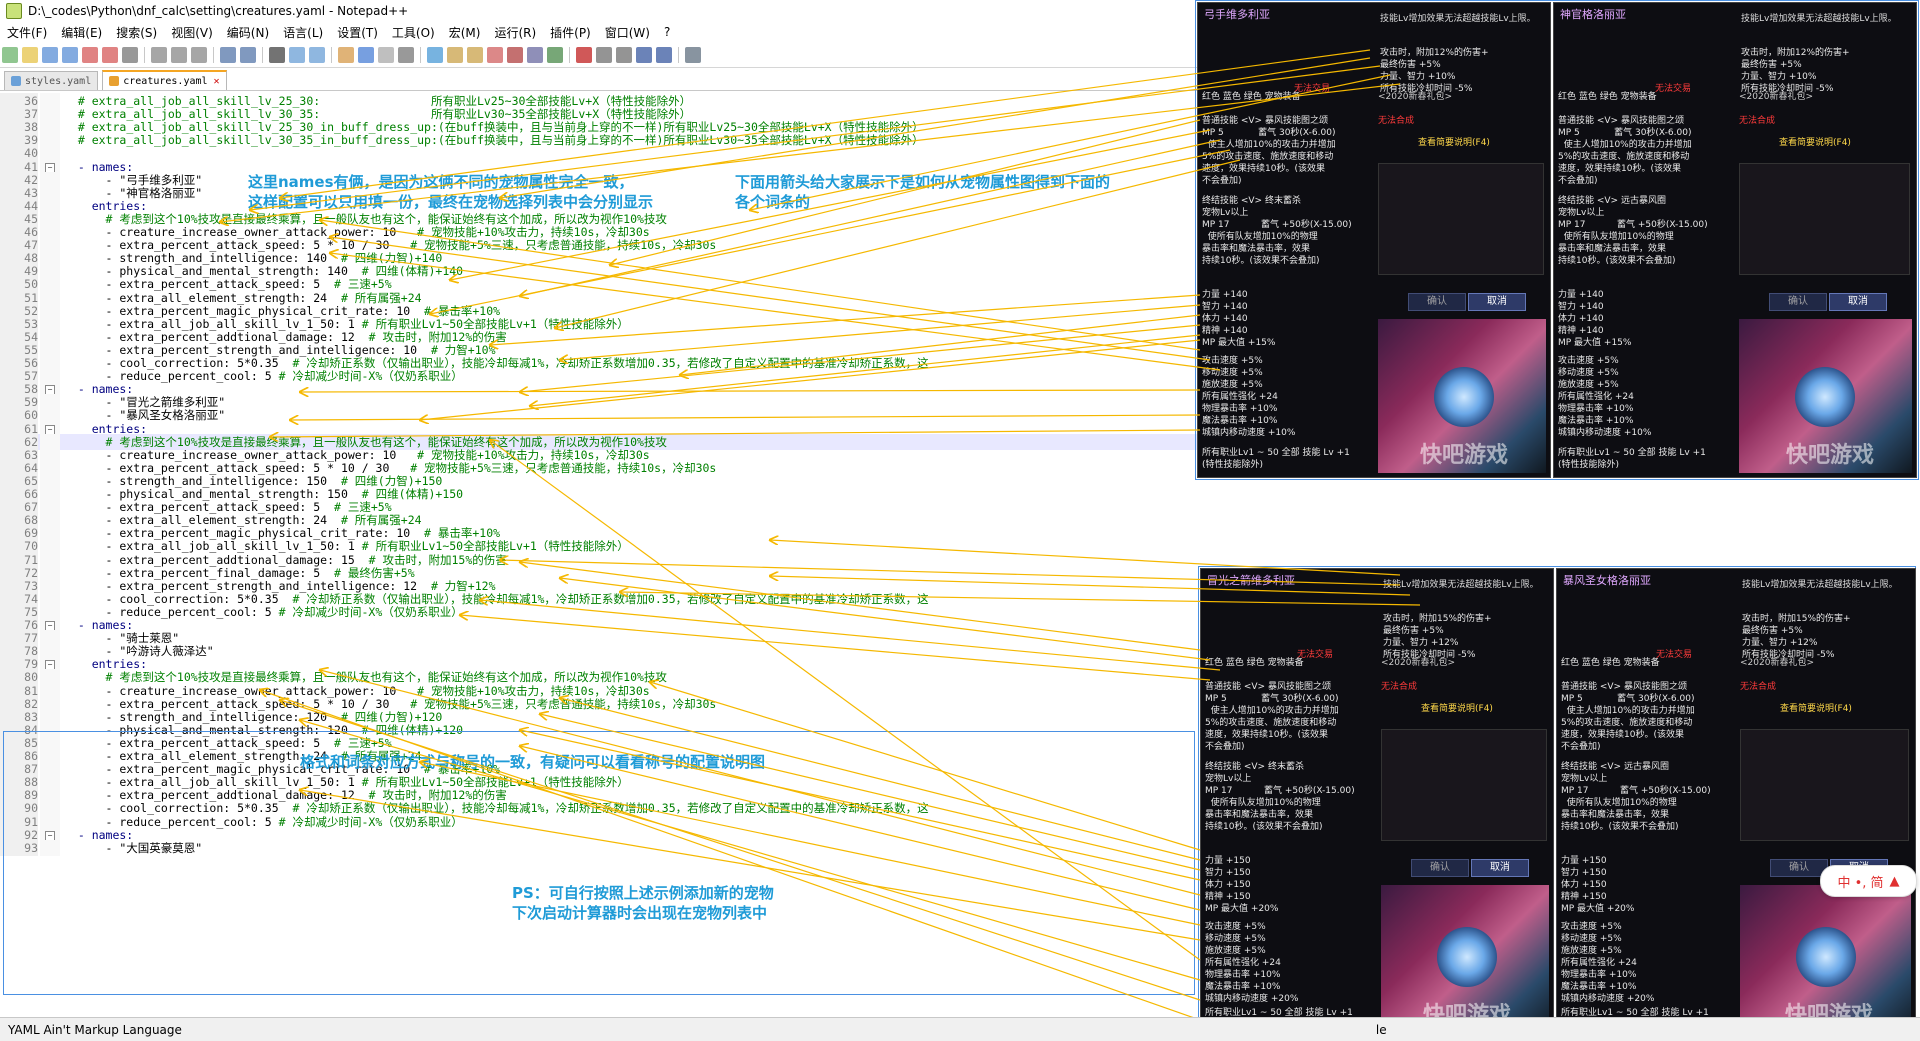 The width and height of the screenshot is (1920, 1041). Describe the element at coordinates (90, 55) in the screenshot. I see `close-icon` at that location.